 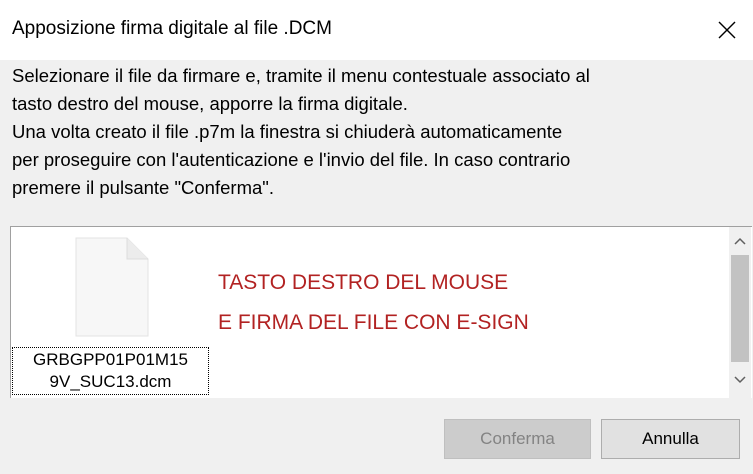 What do you see at coordinates (110, 359) in the screenshot?
I see `file-name-line: GRBGPP01P01M15` at bounding box center [110, 359].